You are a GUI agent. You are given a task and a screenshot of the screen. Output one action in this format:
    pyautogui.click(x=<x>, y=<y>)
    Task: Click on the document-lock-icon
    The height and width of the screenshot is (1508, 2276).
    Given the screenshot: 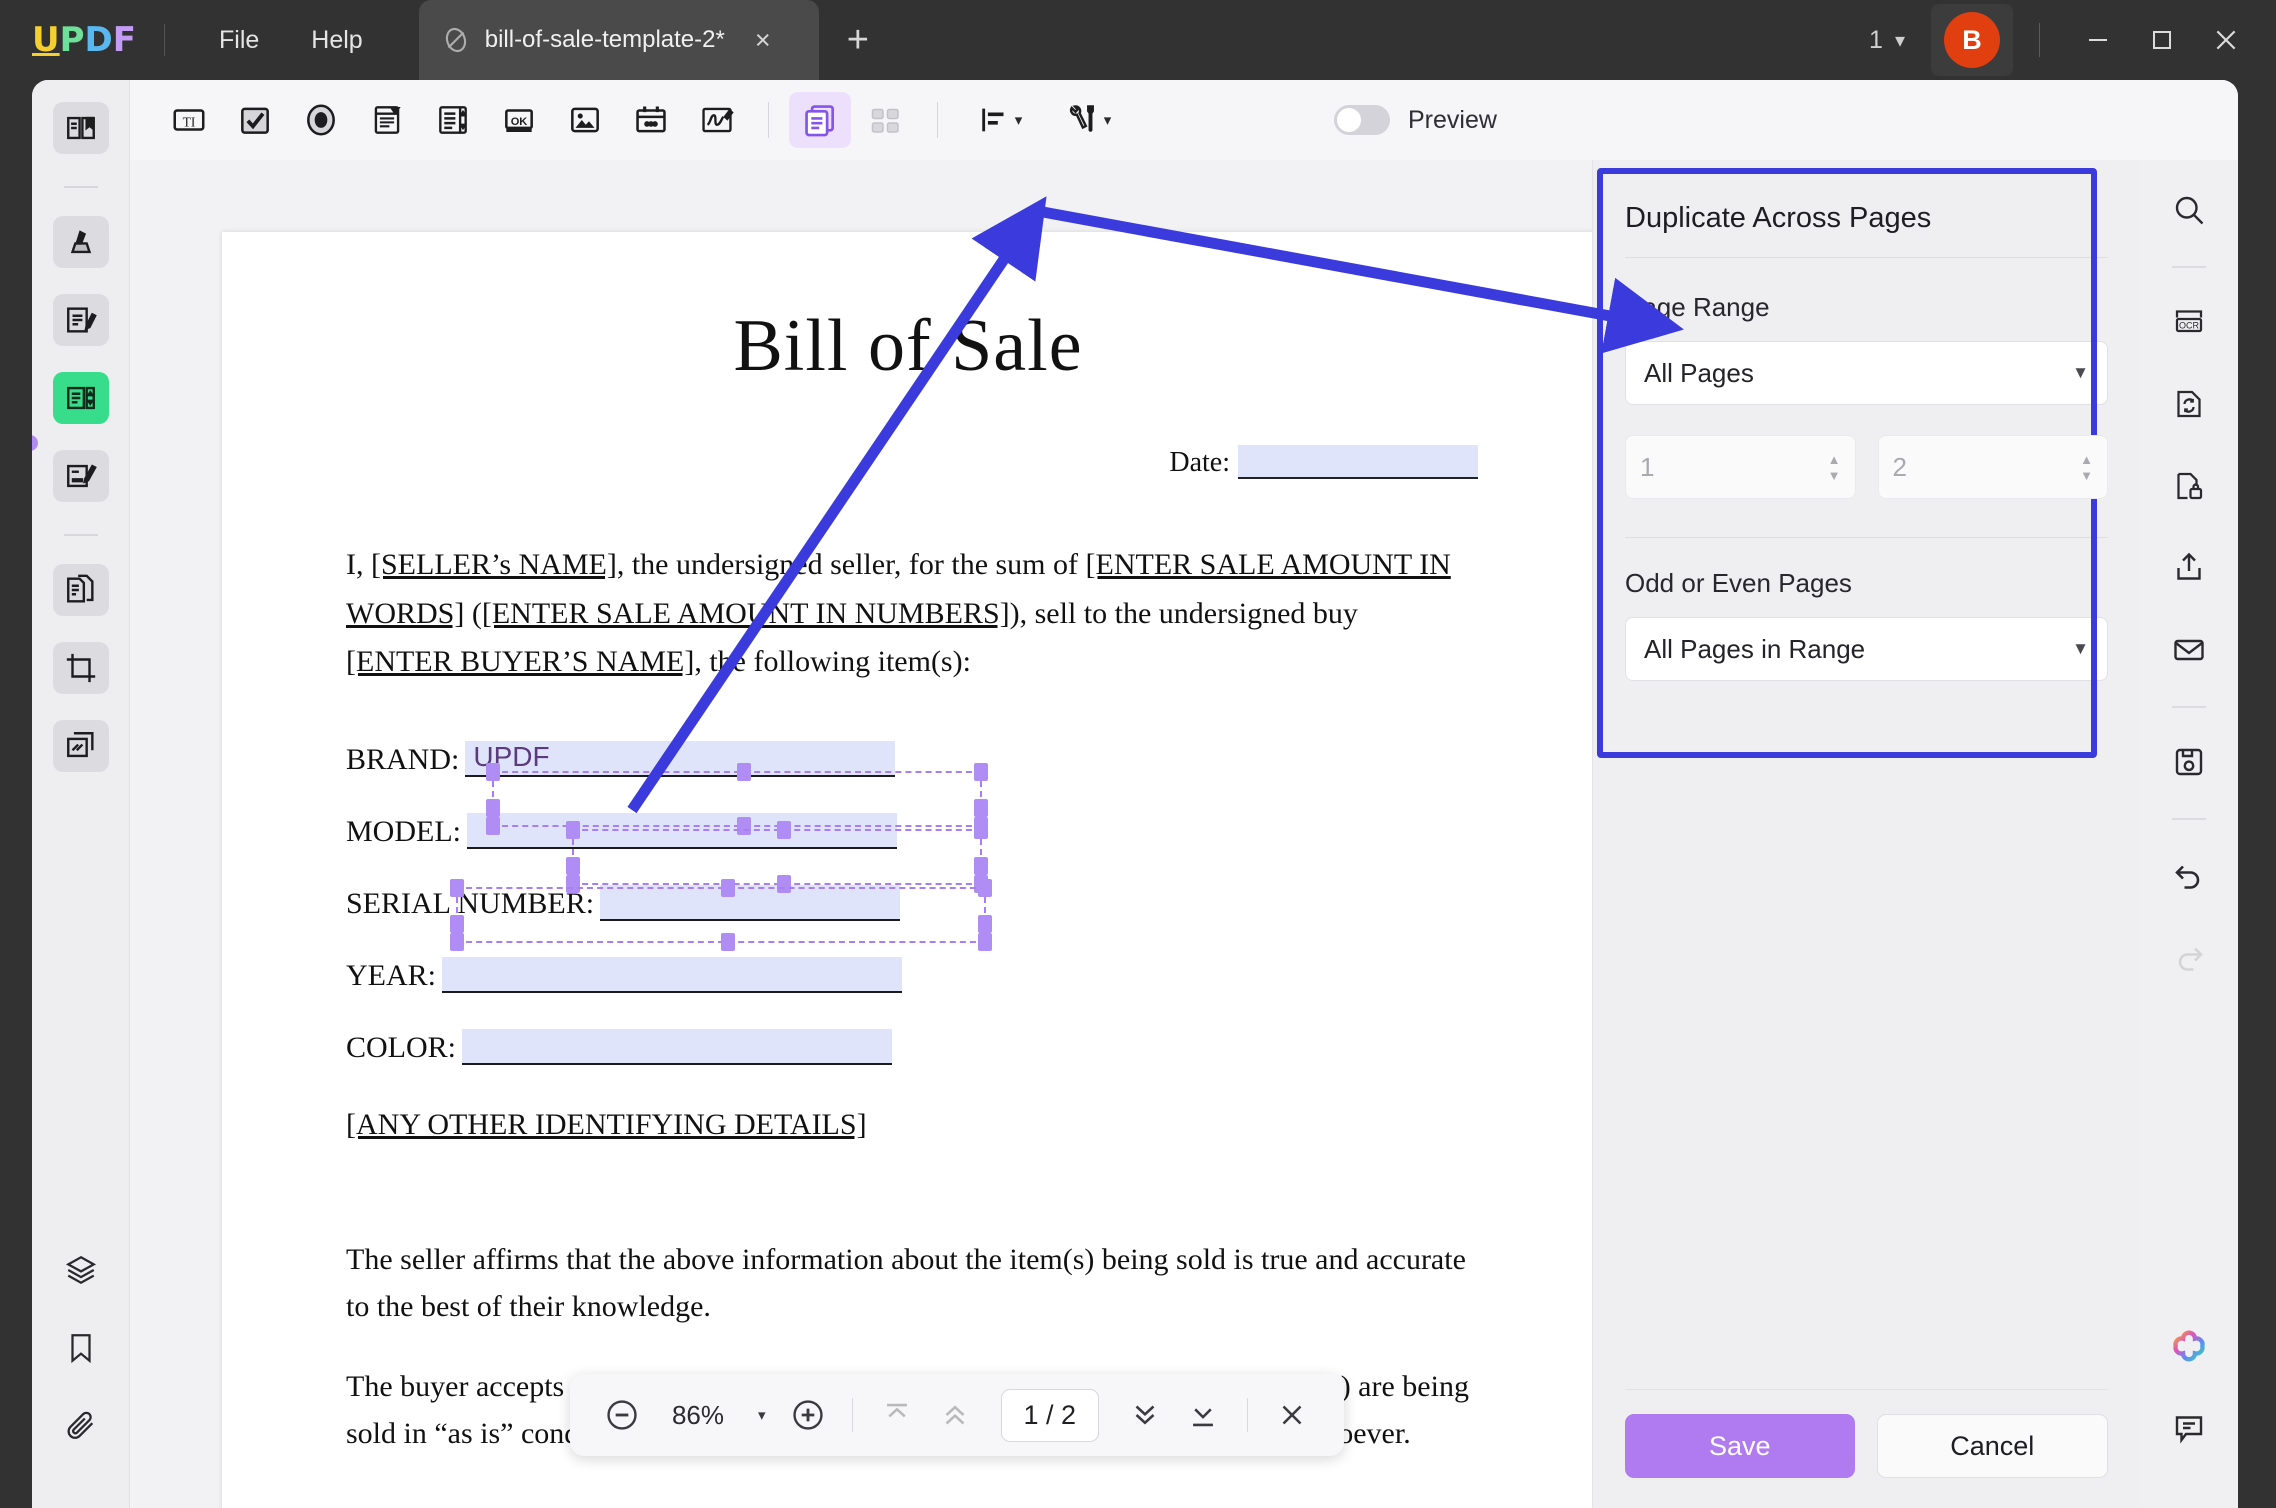 What is the action you would take?
    pyautogui.click(x=2189, y=486)
    